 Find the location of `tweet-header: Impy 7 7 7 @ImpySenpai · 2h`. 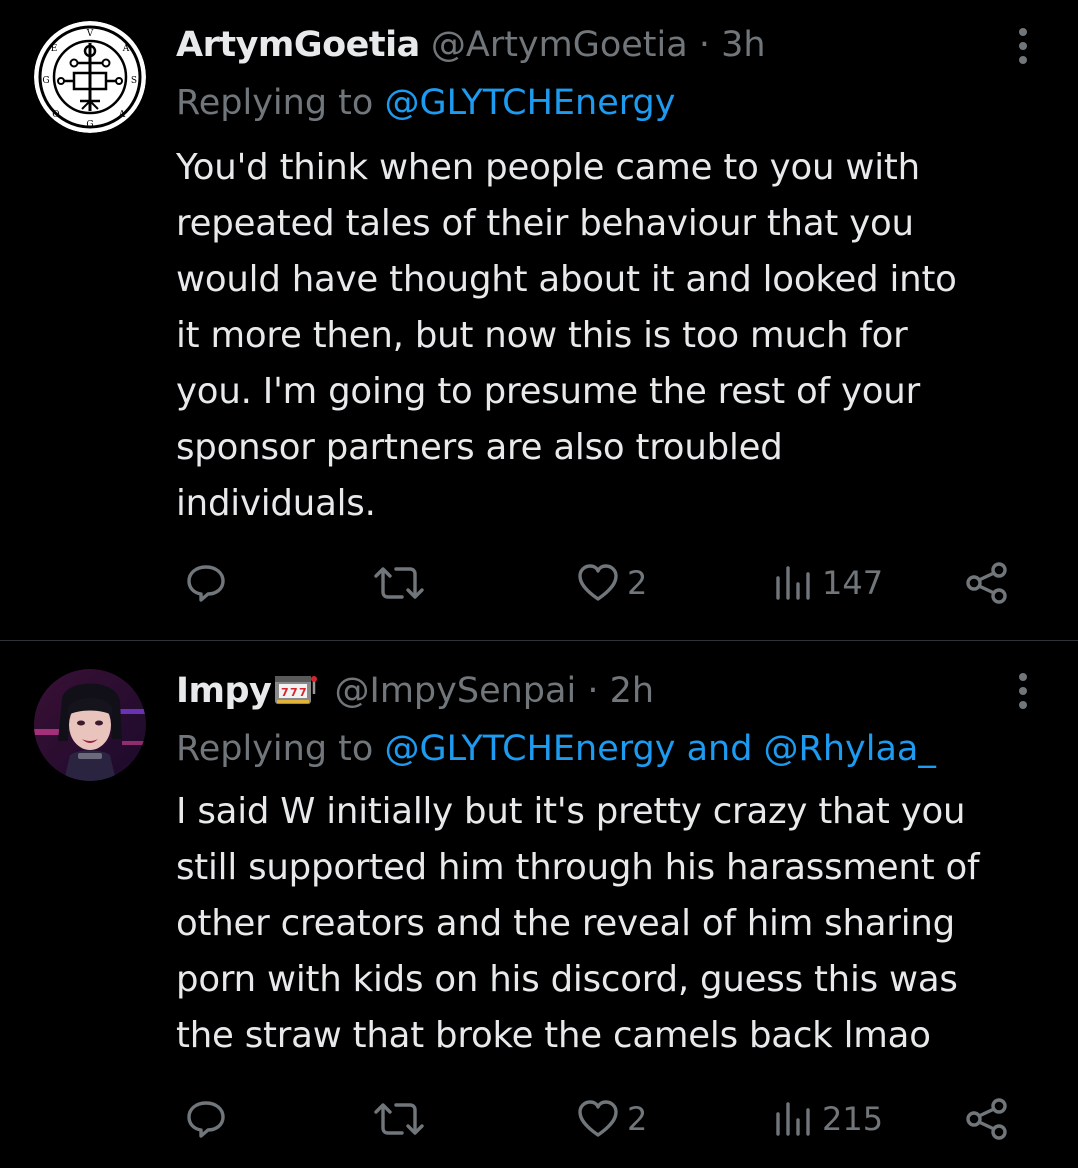

tweet-header: Impy 7 7 7 @ImpySenpai · 2h is located at coordinates (587, 691).